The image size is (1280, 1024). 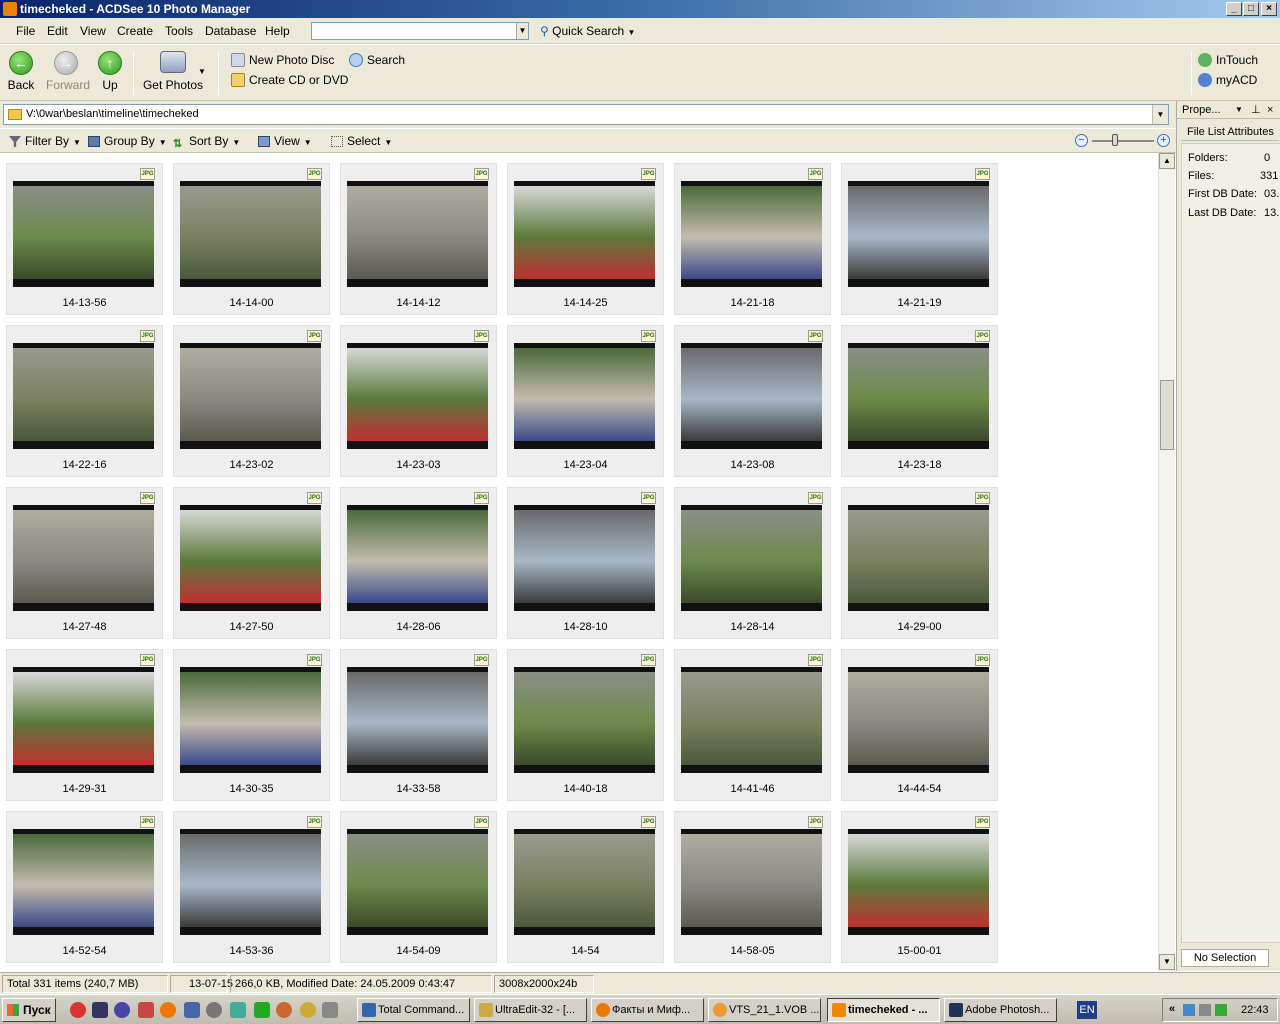 I want to click on vertical-scrollbar: ▲ ▼, so click(x=1166, y=562).